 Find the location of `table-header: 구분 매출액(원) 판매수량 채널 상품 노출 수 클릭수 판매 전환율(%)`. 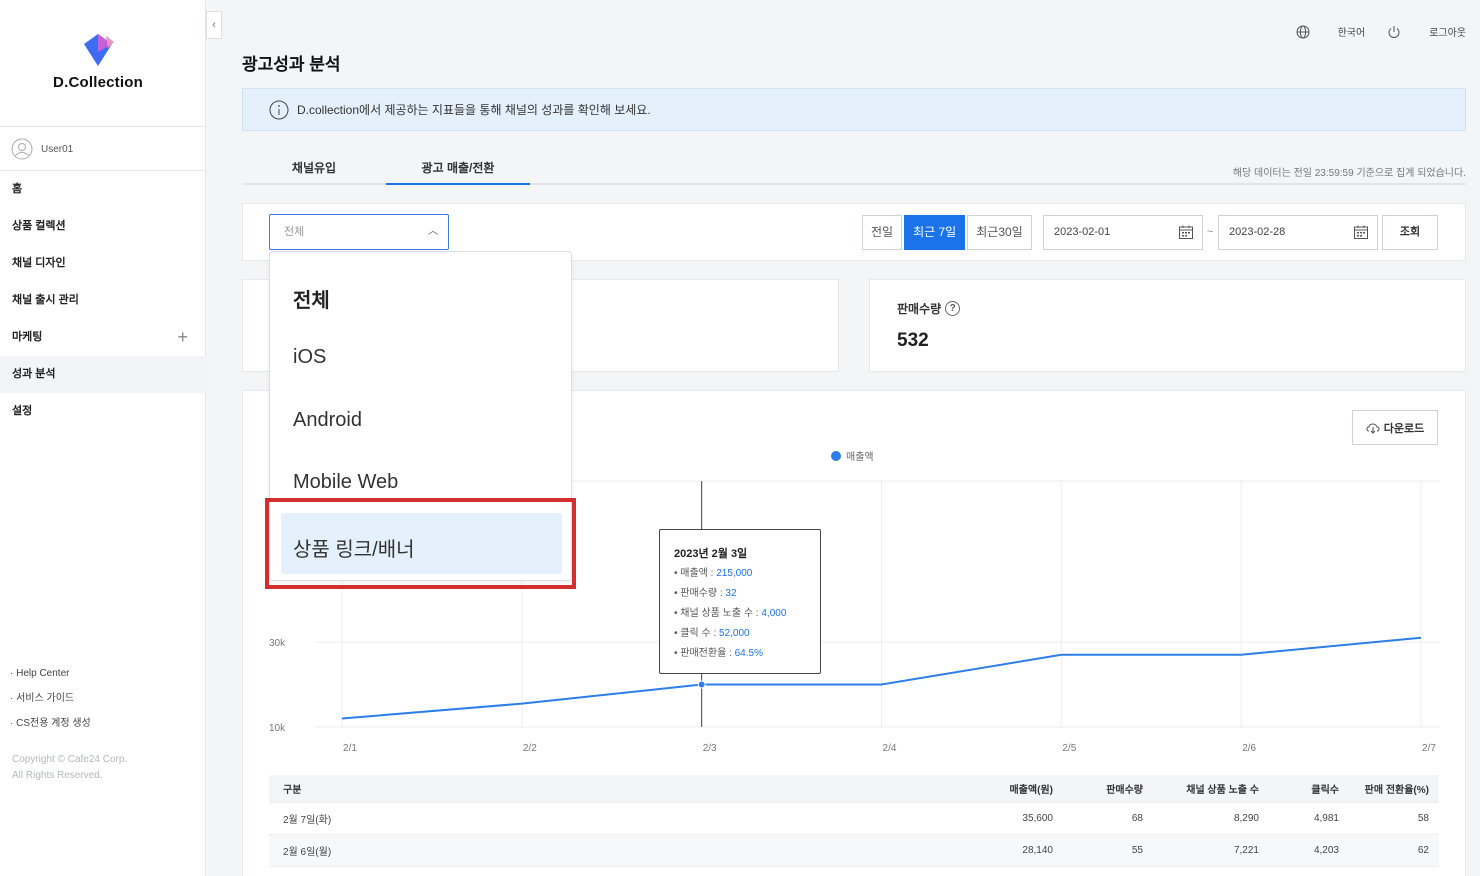

table-header: 구분 매출액(원) 판매수량 채널 상품 노출 수 클릭수 판매 전환율(%) is located at coordinates (854, 789).